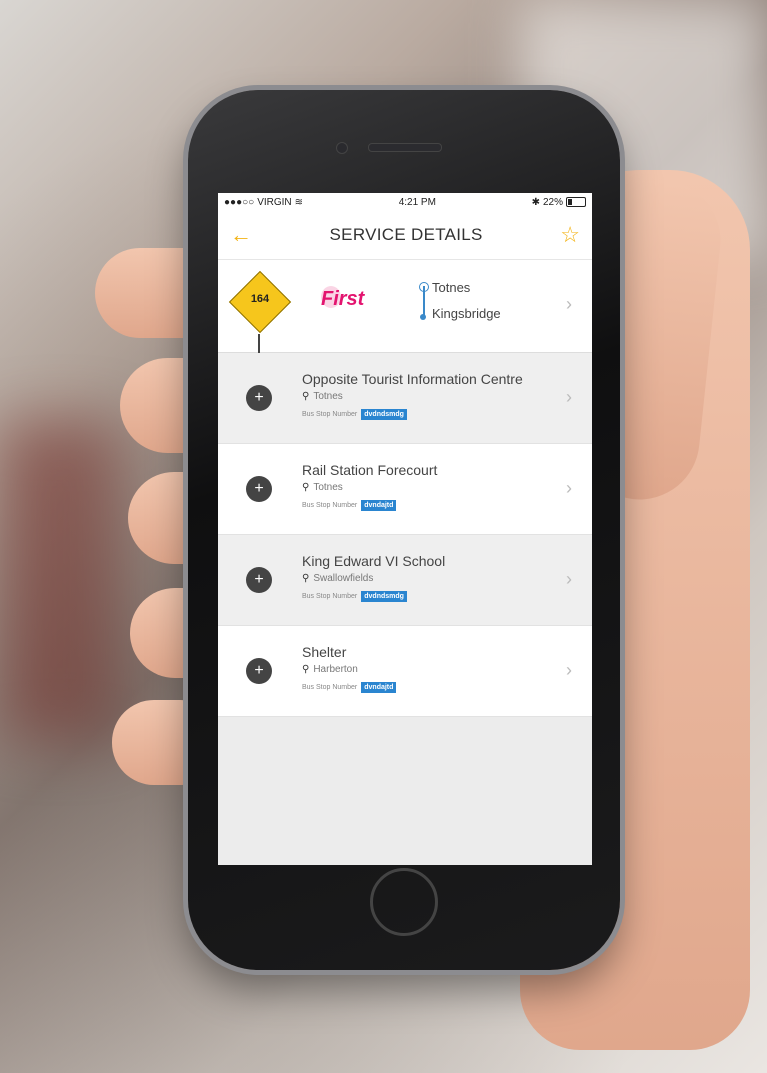 The width and height of the screenshot is (767, 1073). I want to click on signal-icon: ●●●○○, so click(239, 202).